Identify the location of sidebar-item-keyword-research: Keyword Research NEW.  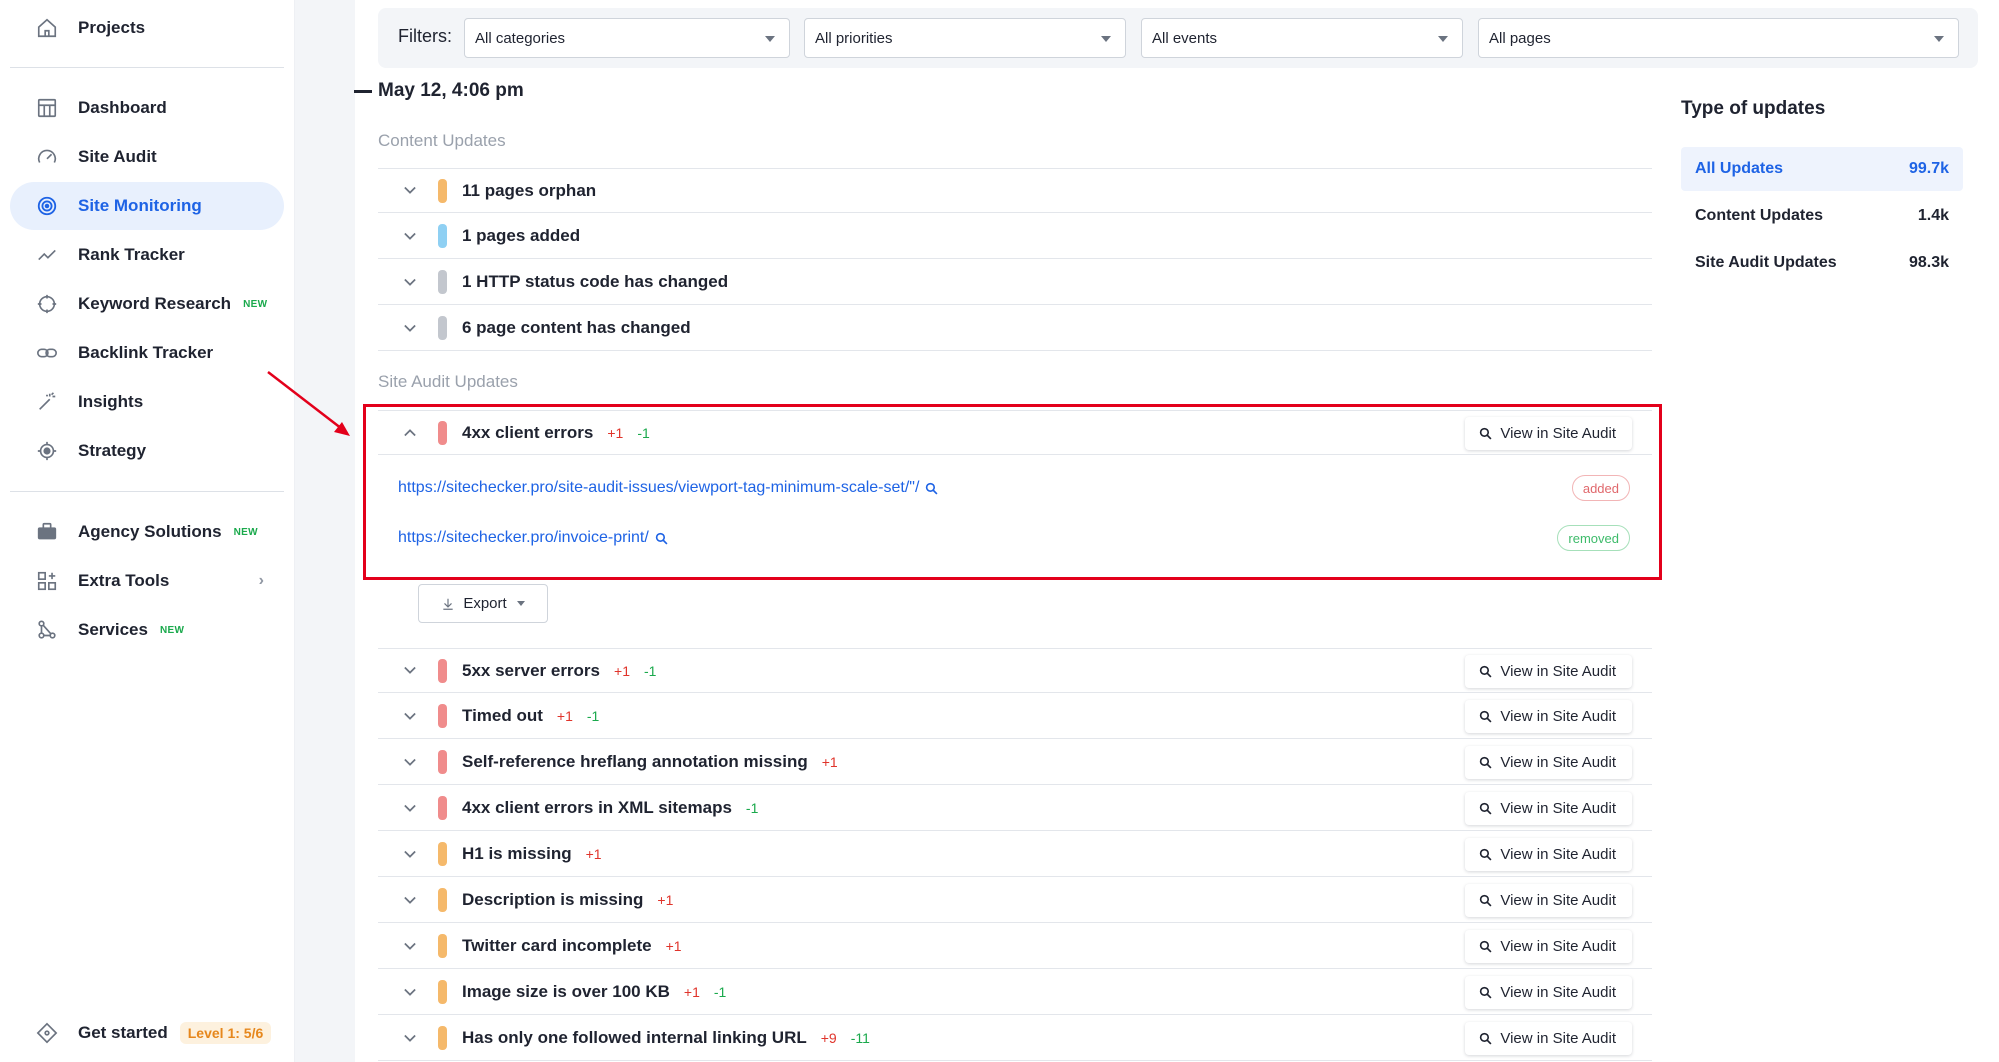
(147, 304).